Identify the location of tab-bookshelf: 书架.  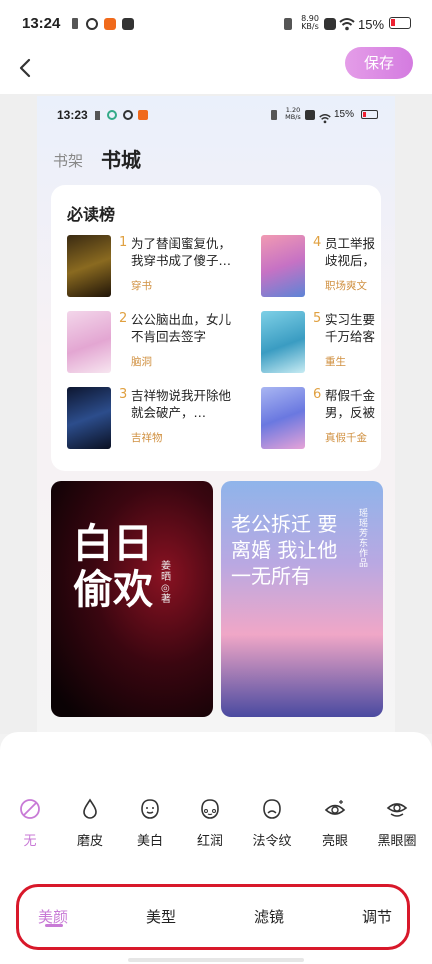
(68, 161).